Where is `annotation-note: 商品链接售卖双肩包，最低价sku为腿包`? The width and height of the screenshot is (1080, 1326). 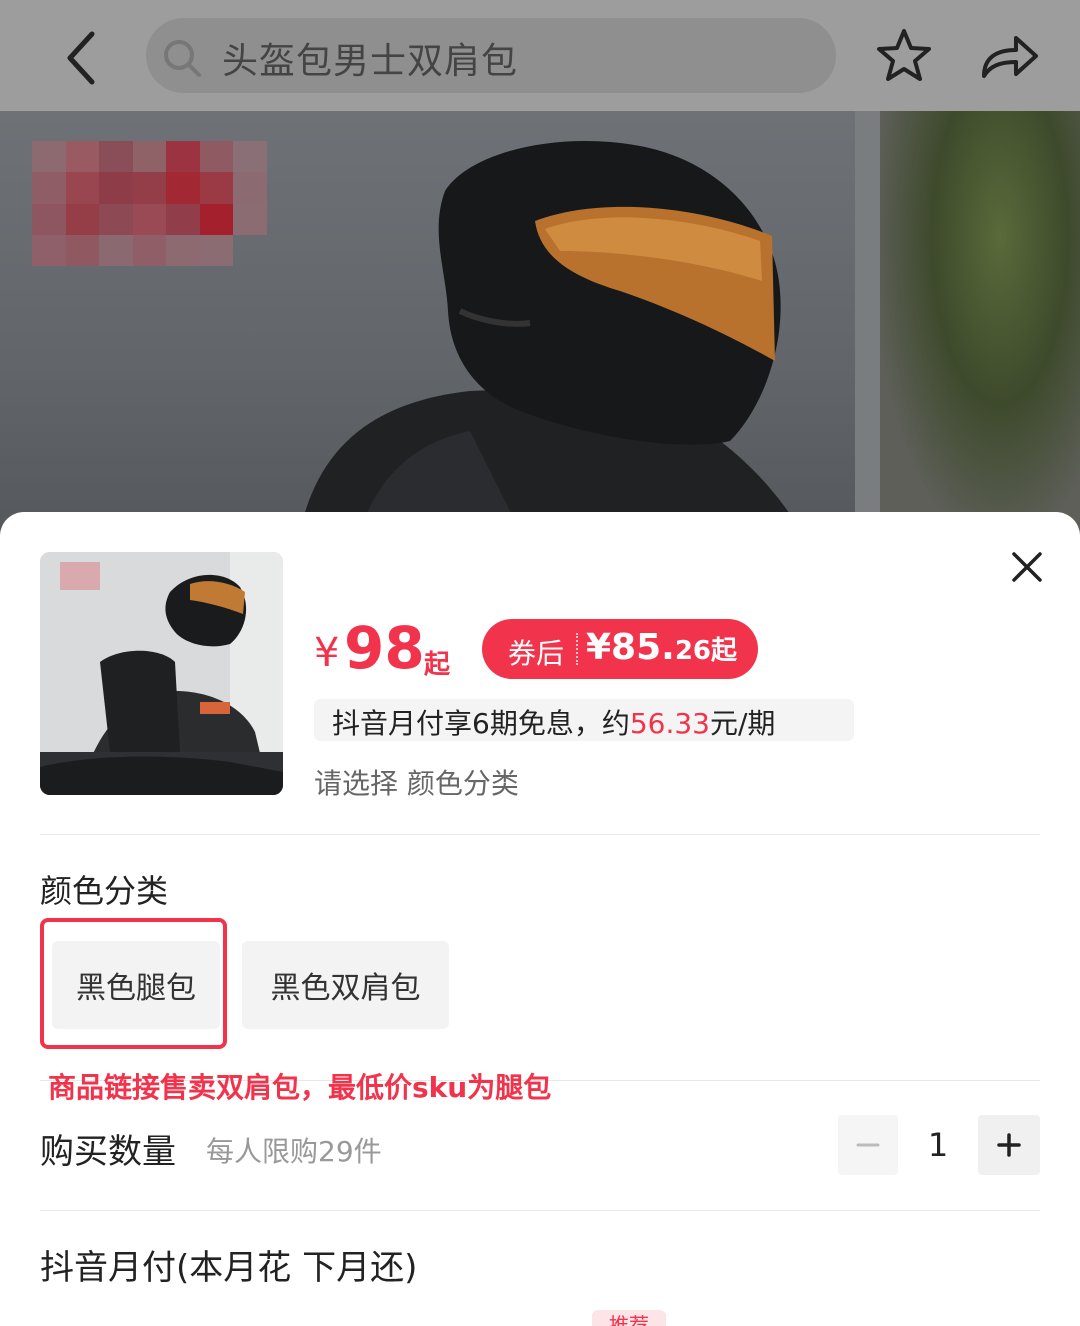 annotation-note: 商品链接售卖双肩包，最低价sku为腿包 is located at coordinates (300, 1087).